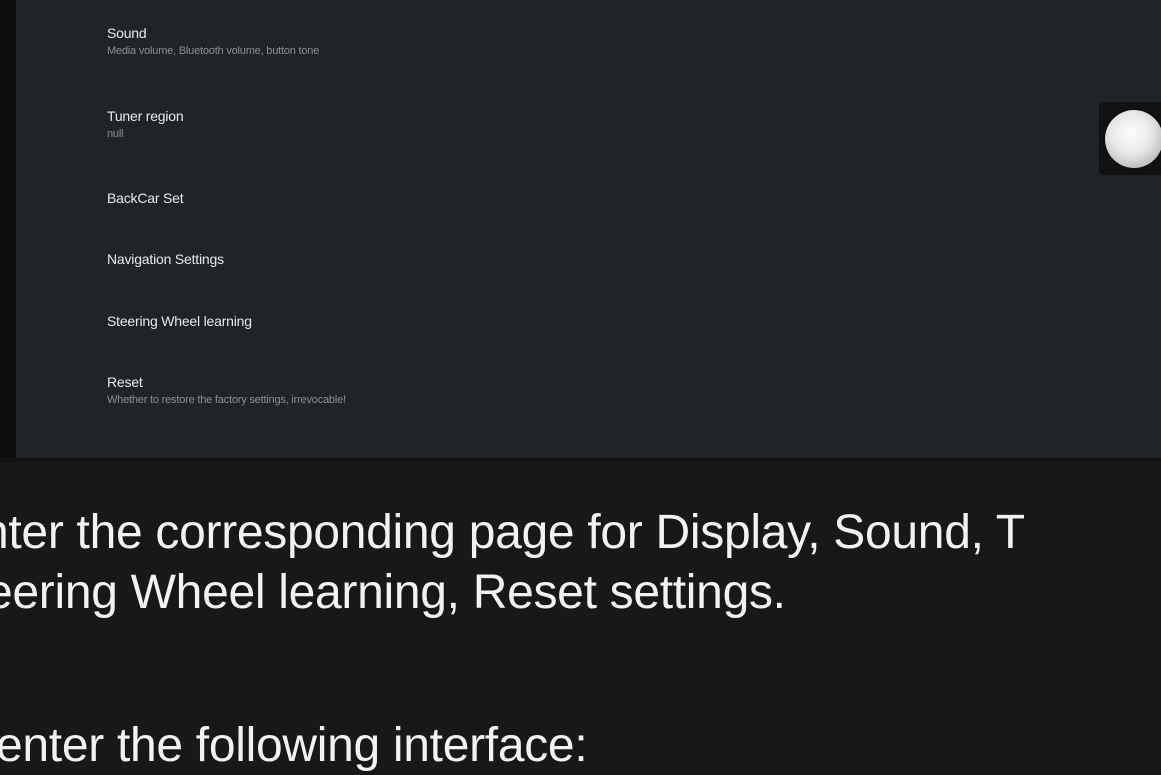 The image size is (1161, 775). What do you see at coordinates (294, 745) in the screenshot?
I see `manual-line-3: enter the following interface:` at bounding box center [294, 745].